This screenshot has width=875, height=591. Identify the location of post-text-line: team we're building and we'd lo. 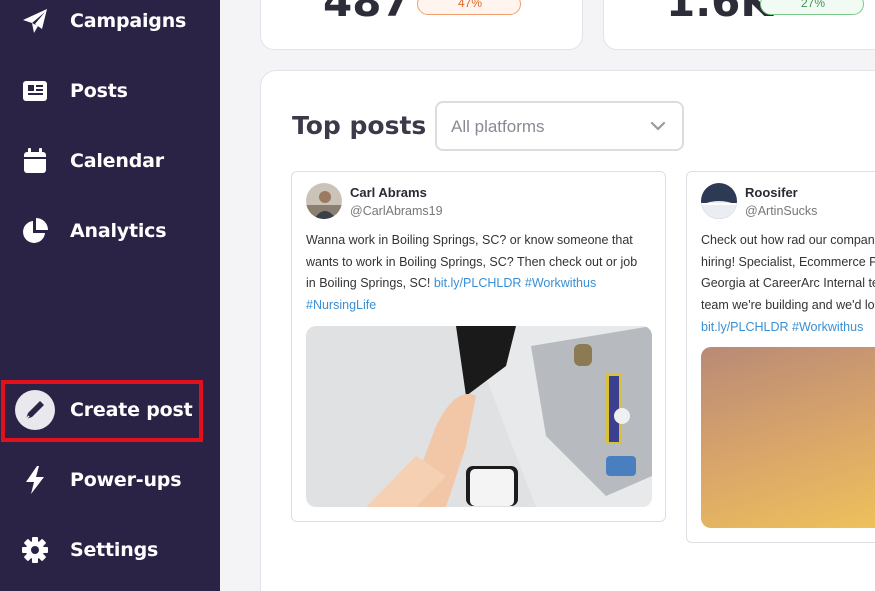
(788, 305).